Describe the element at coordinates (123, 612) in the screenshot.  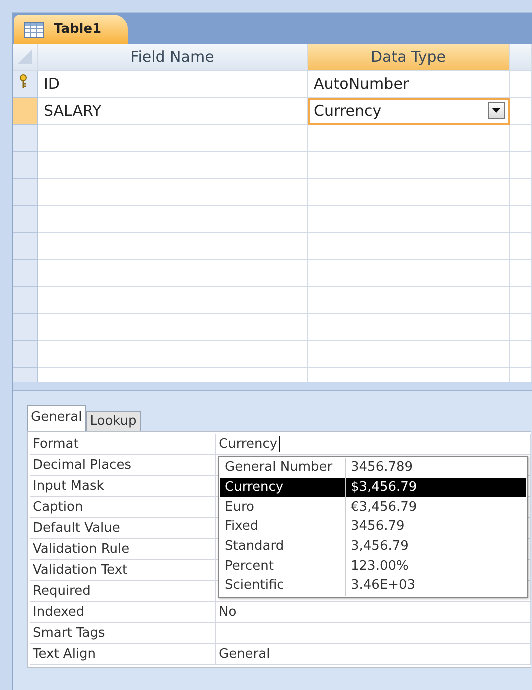
I see `property-label: Indexed` at that location.